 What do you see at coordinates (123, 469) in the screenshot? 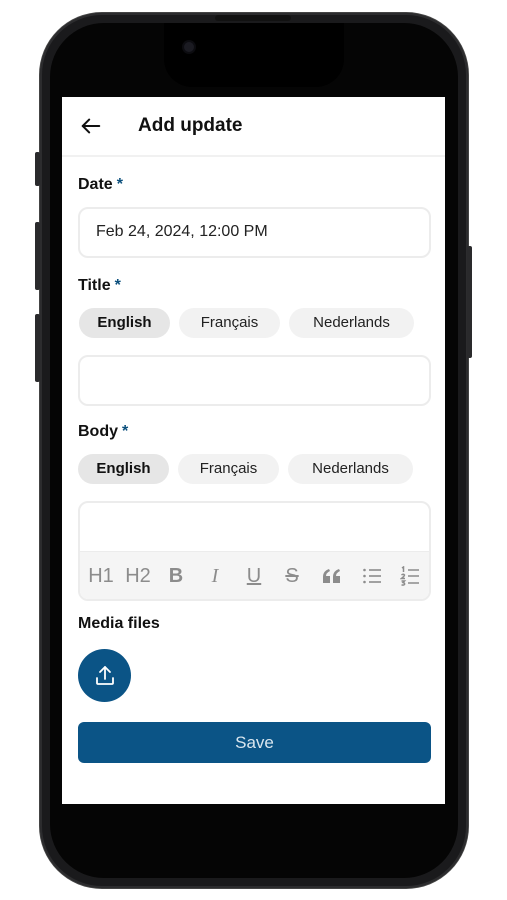
I see `body-tab-english: English` at bounding box center [123, 469].